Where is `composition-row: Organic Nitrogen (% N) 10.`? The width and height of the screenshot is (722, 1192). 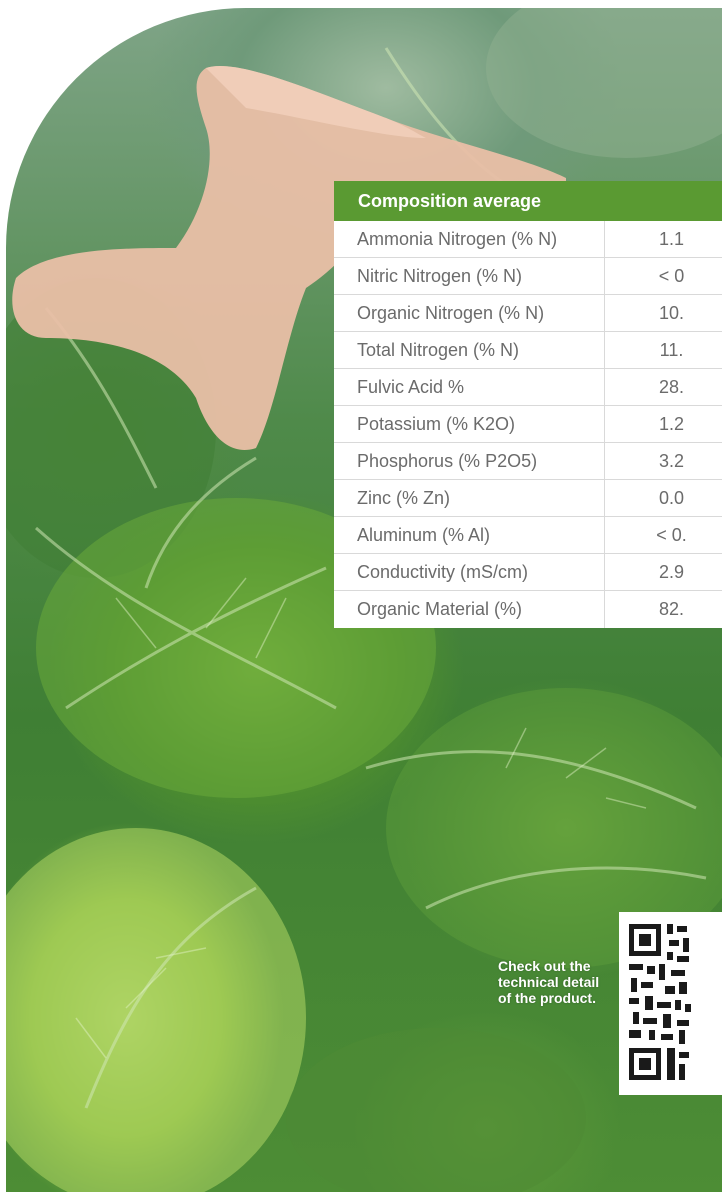 composition-row: Organic Nitrogen (% N) 10. is located at coordinates (528, 313).